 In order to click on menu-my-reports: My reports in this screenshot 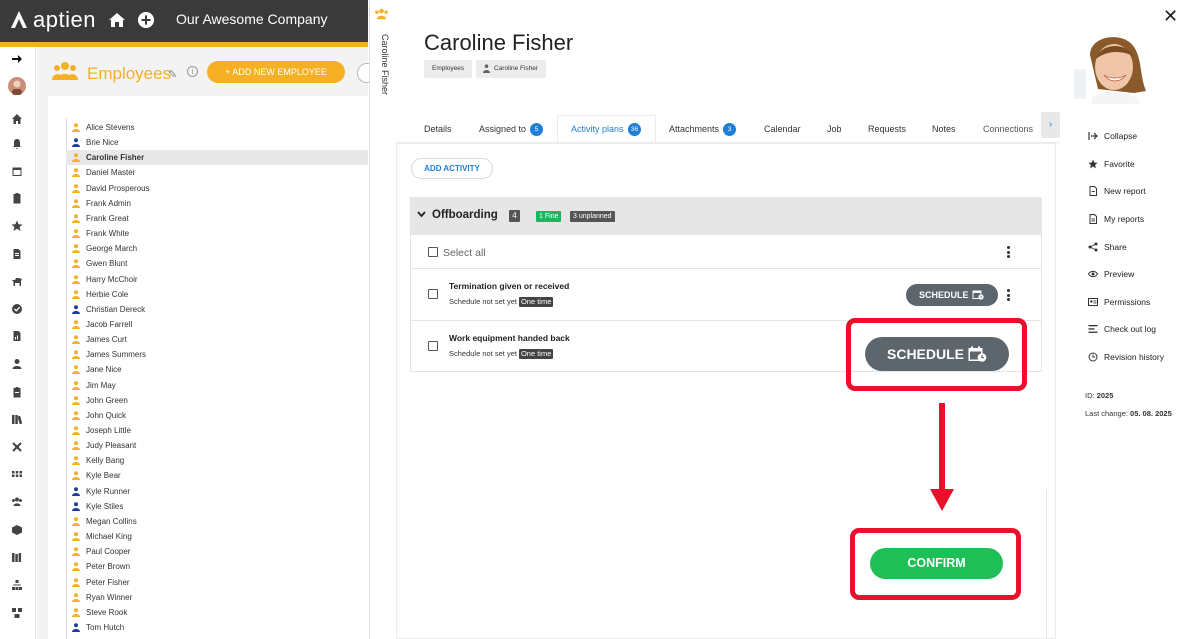, I will do `click(1143, 220)`.